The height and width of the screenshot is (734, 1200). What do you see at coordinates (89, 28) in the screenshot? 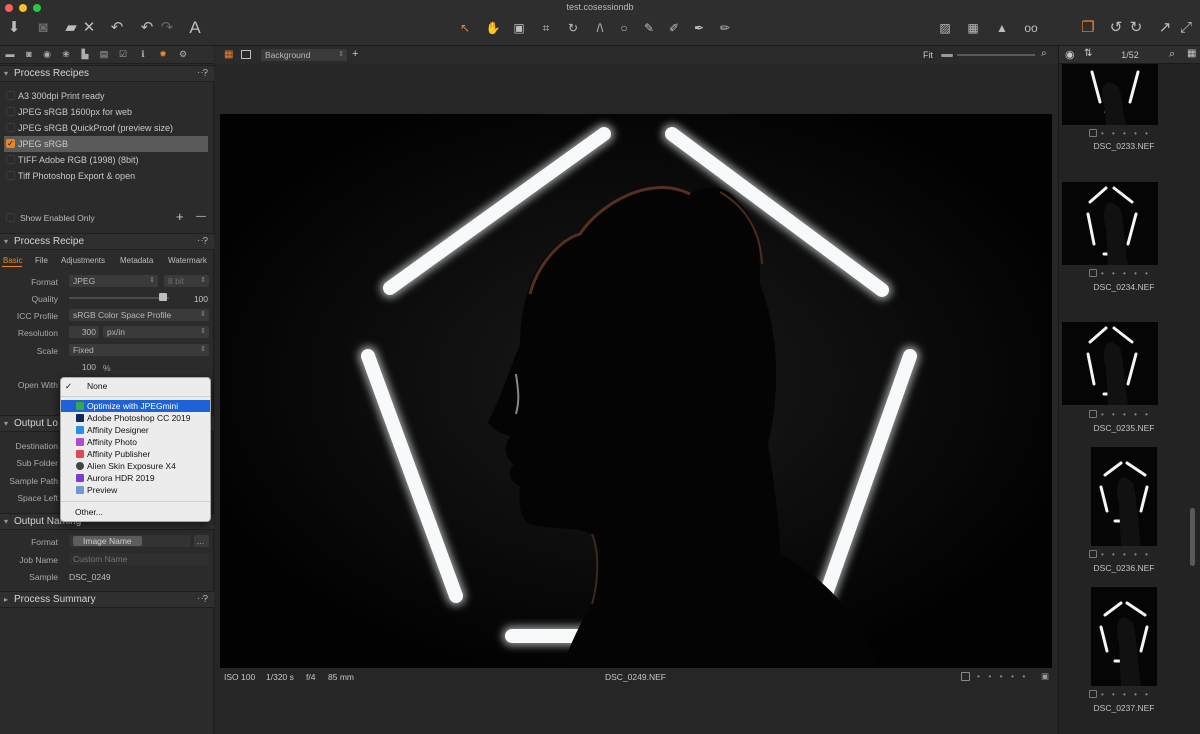
I see `delete-icon: ✕` at bounding box center [89, 28].